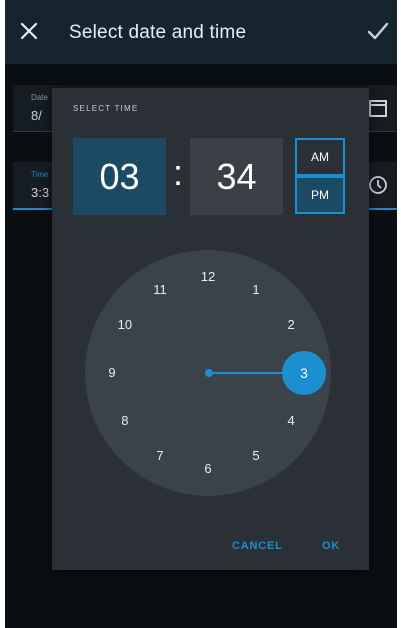  I want to click on clock-number-3-selected: 3, so click(304, 373).